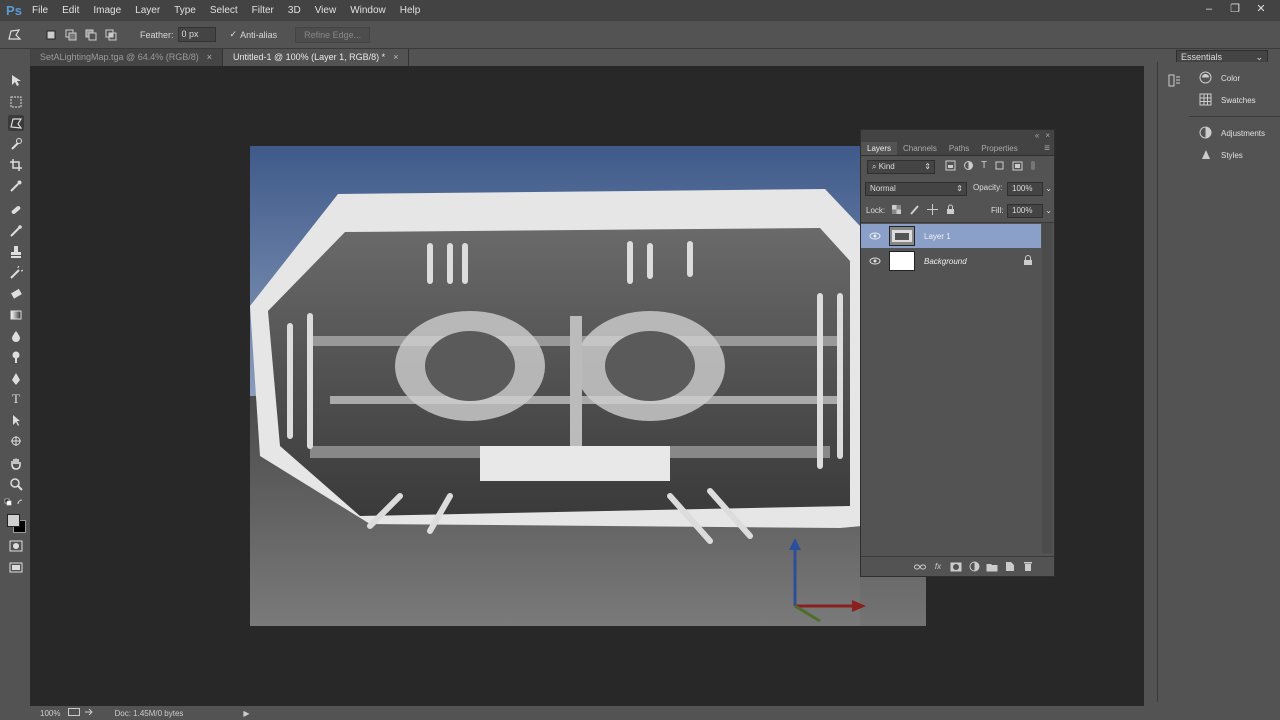  Describe the element at coordinates (16, 102) in the screenshot. I see `marquee-tool-icon` at that location.